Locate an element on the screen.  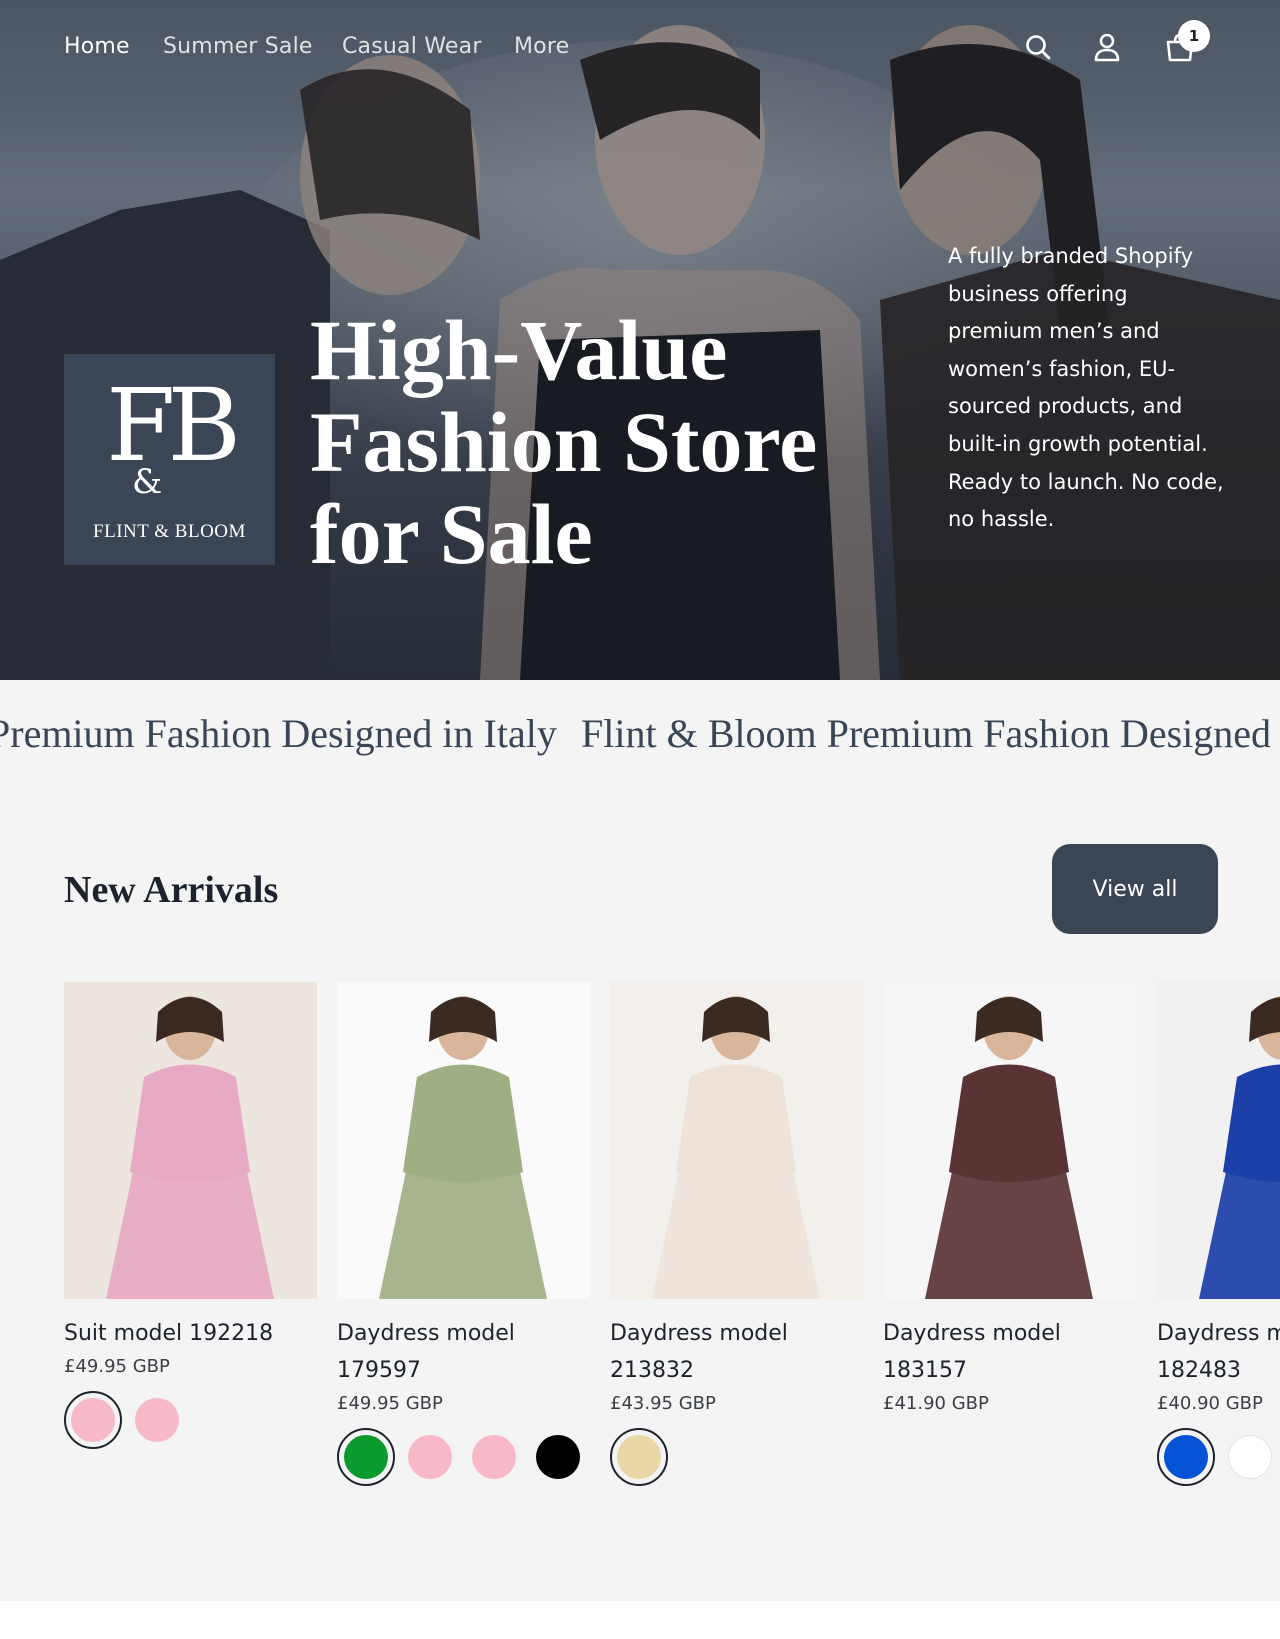
product-card: Daydress model 179597 £49.95 GBP is located at coordinates (463, 1234).